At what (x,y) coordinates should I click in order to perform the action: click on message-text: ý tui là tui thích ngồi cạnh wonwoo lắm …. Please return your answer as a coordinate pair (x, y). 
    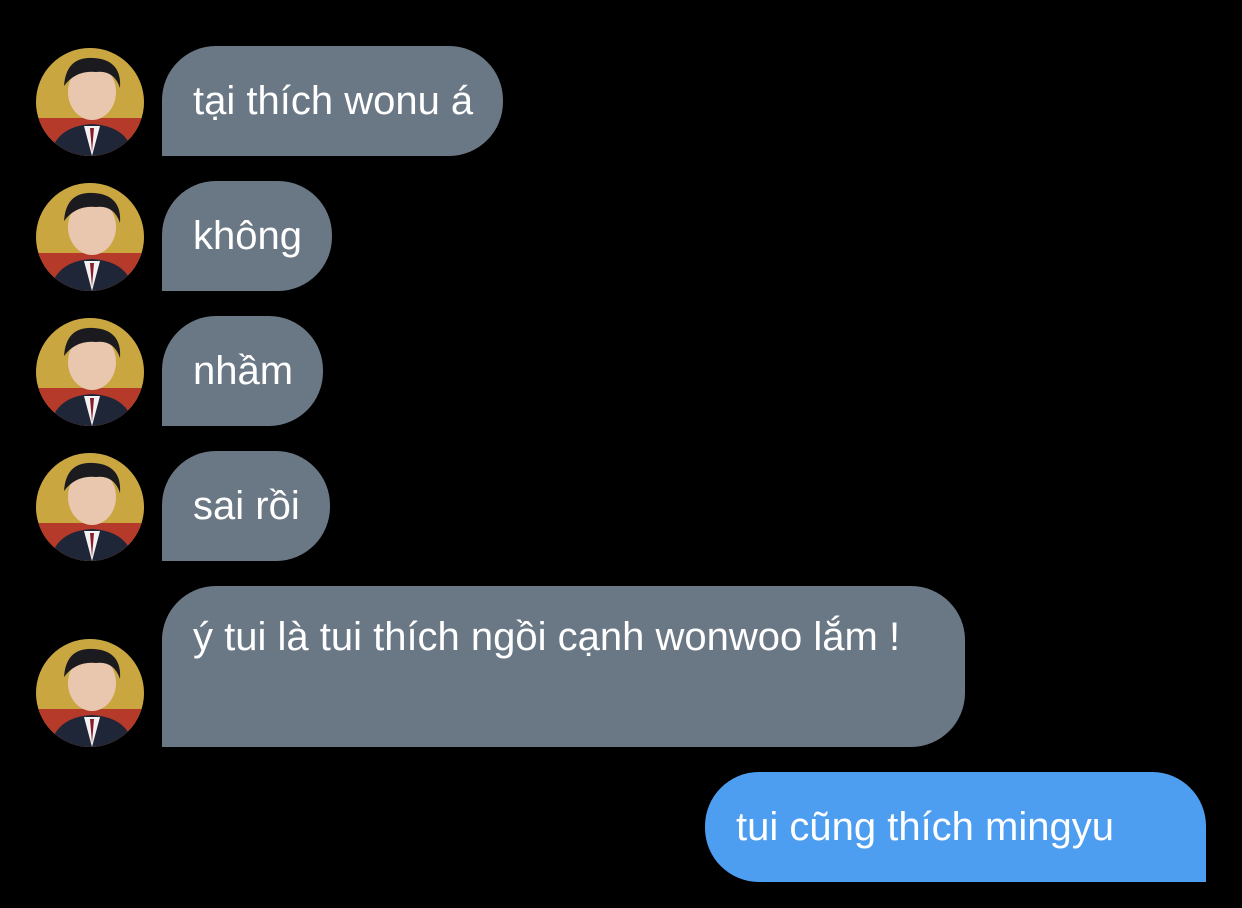
    Looking at the image, I should click on (547, 637).